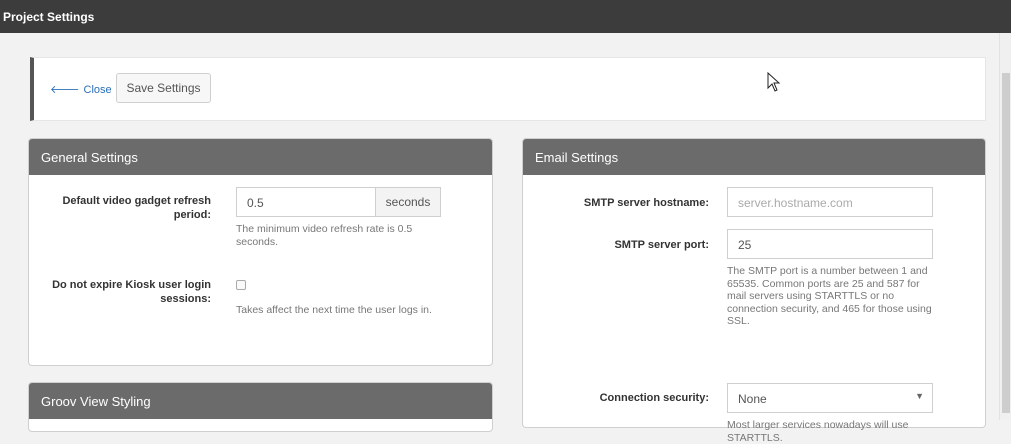 The image size is (1011, 444). I want to click on smtp-hostname-input: server.hostname.com, so click(830, 202).